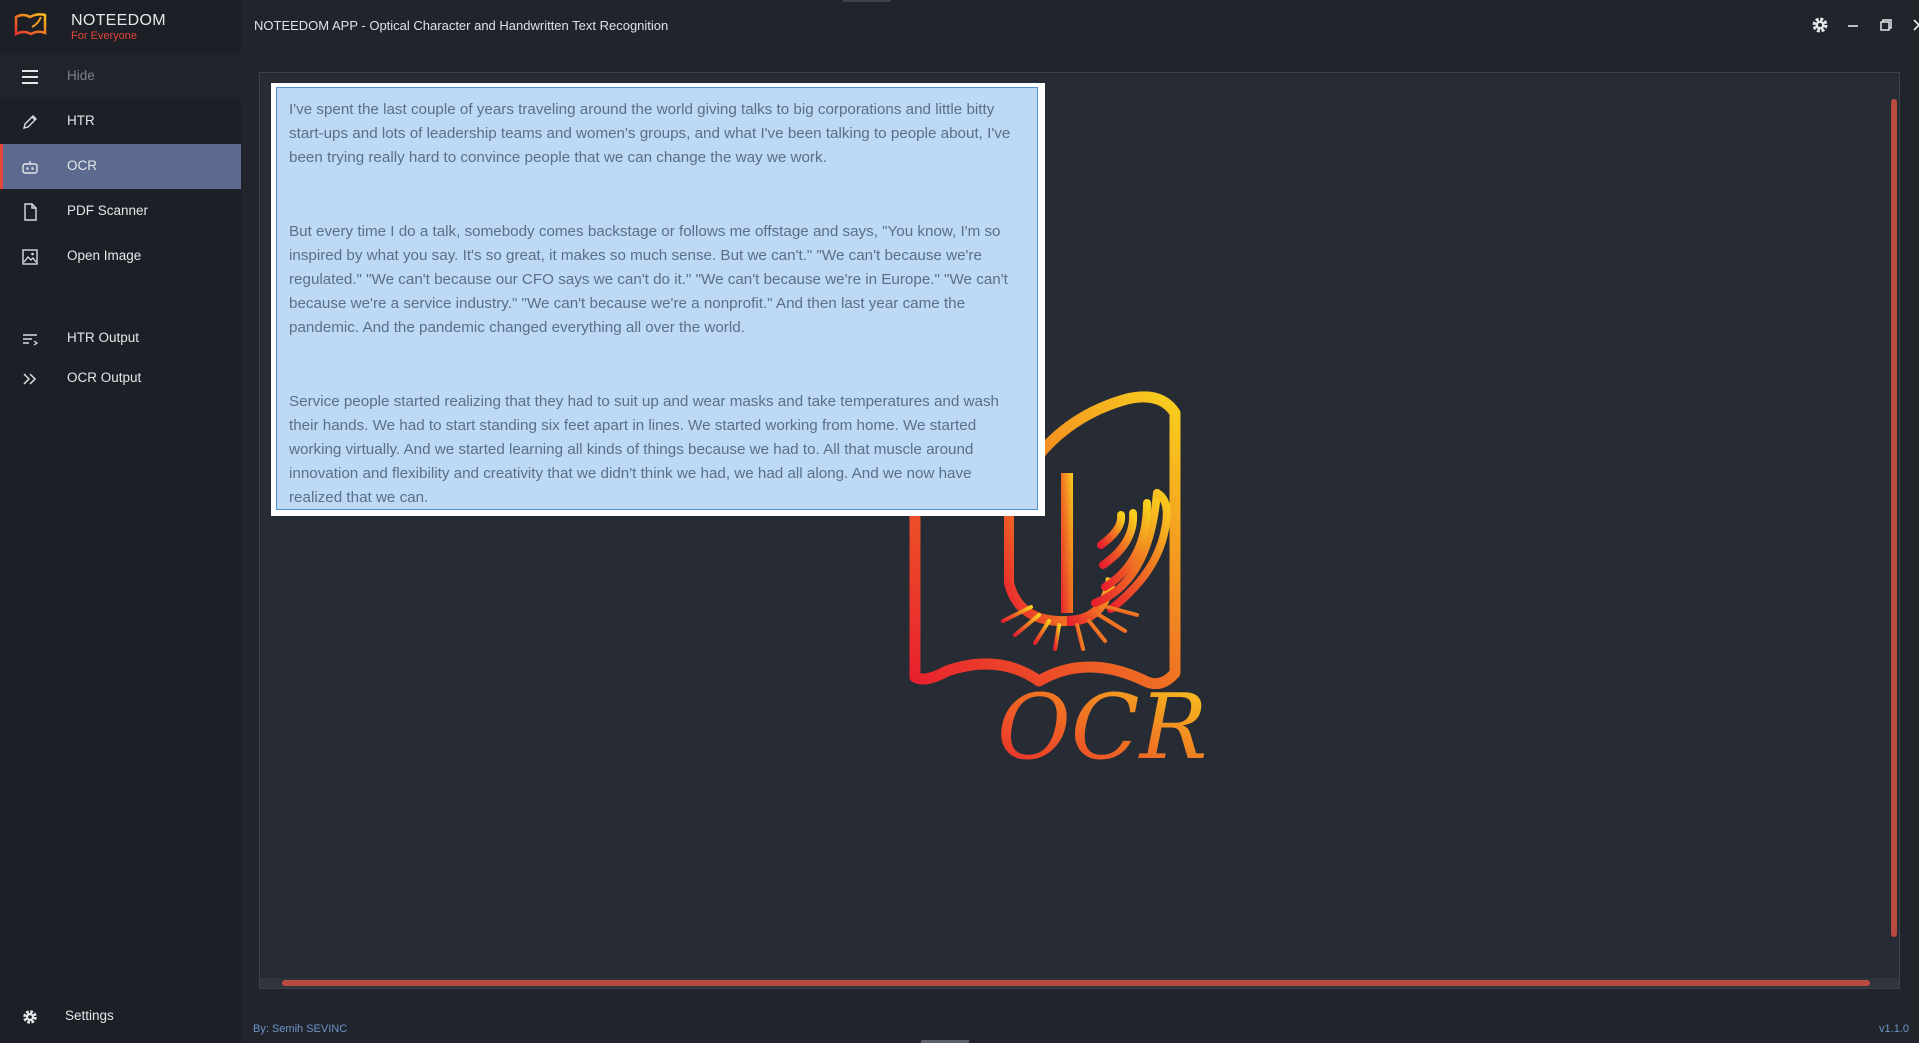 This screenshot has height=1043, width=1919. I want to click on ocr-logo-text: OCR, so click(1102, 724).